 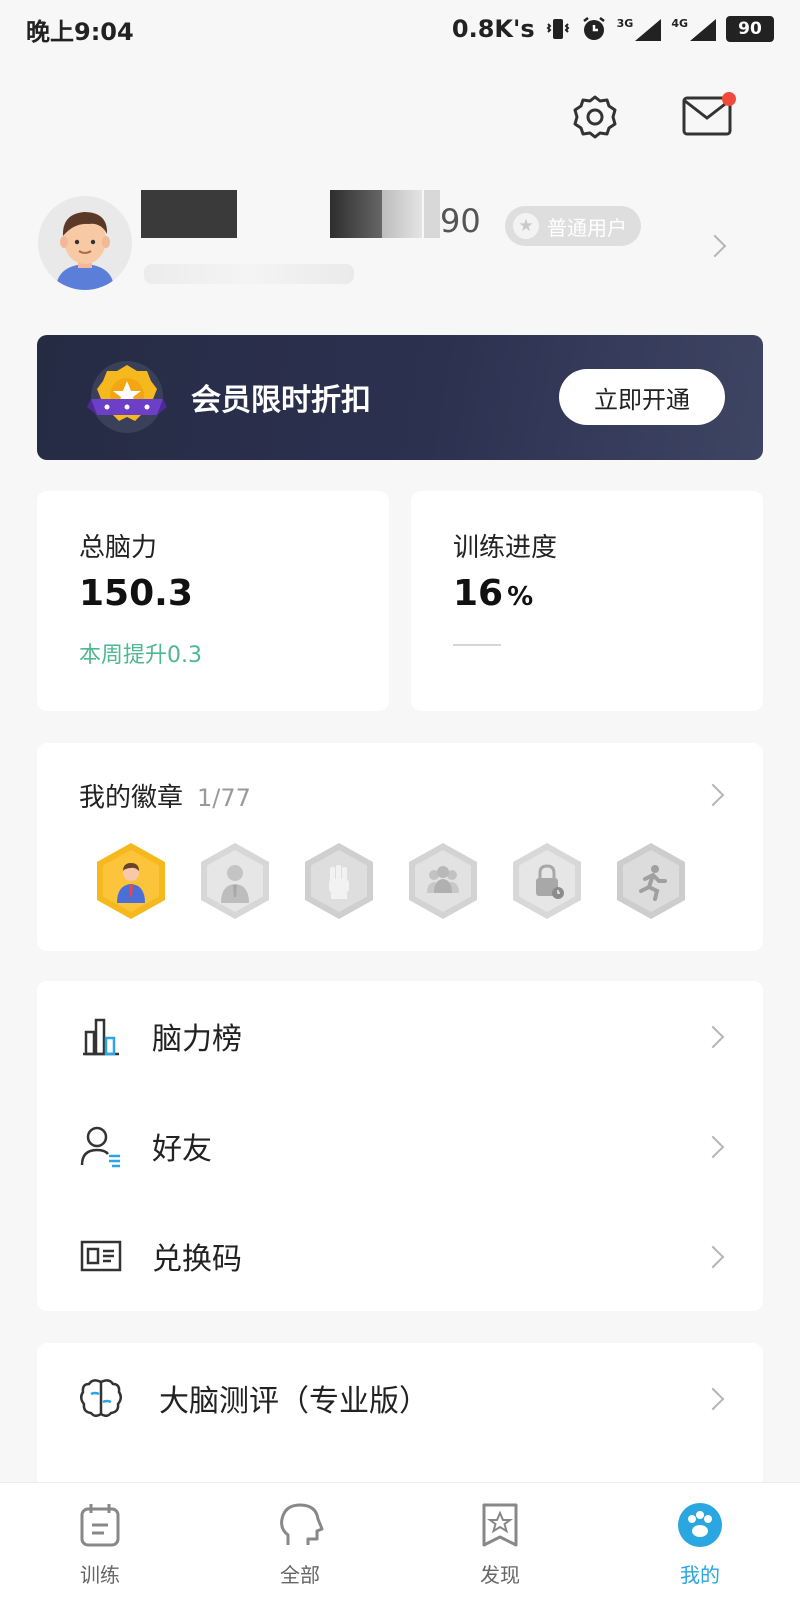 What do you see at coordinates (235, 884) in the screenshot?
I see `suit-badge-icon` at bounding box center [235, 884].